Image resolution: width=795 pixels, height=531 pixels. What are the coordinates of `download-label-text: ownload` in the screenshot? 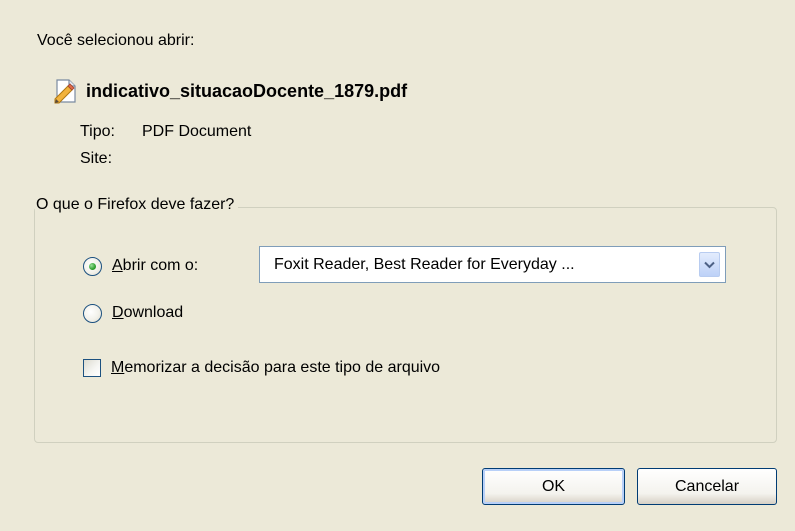 It's located at (153, 312).